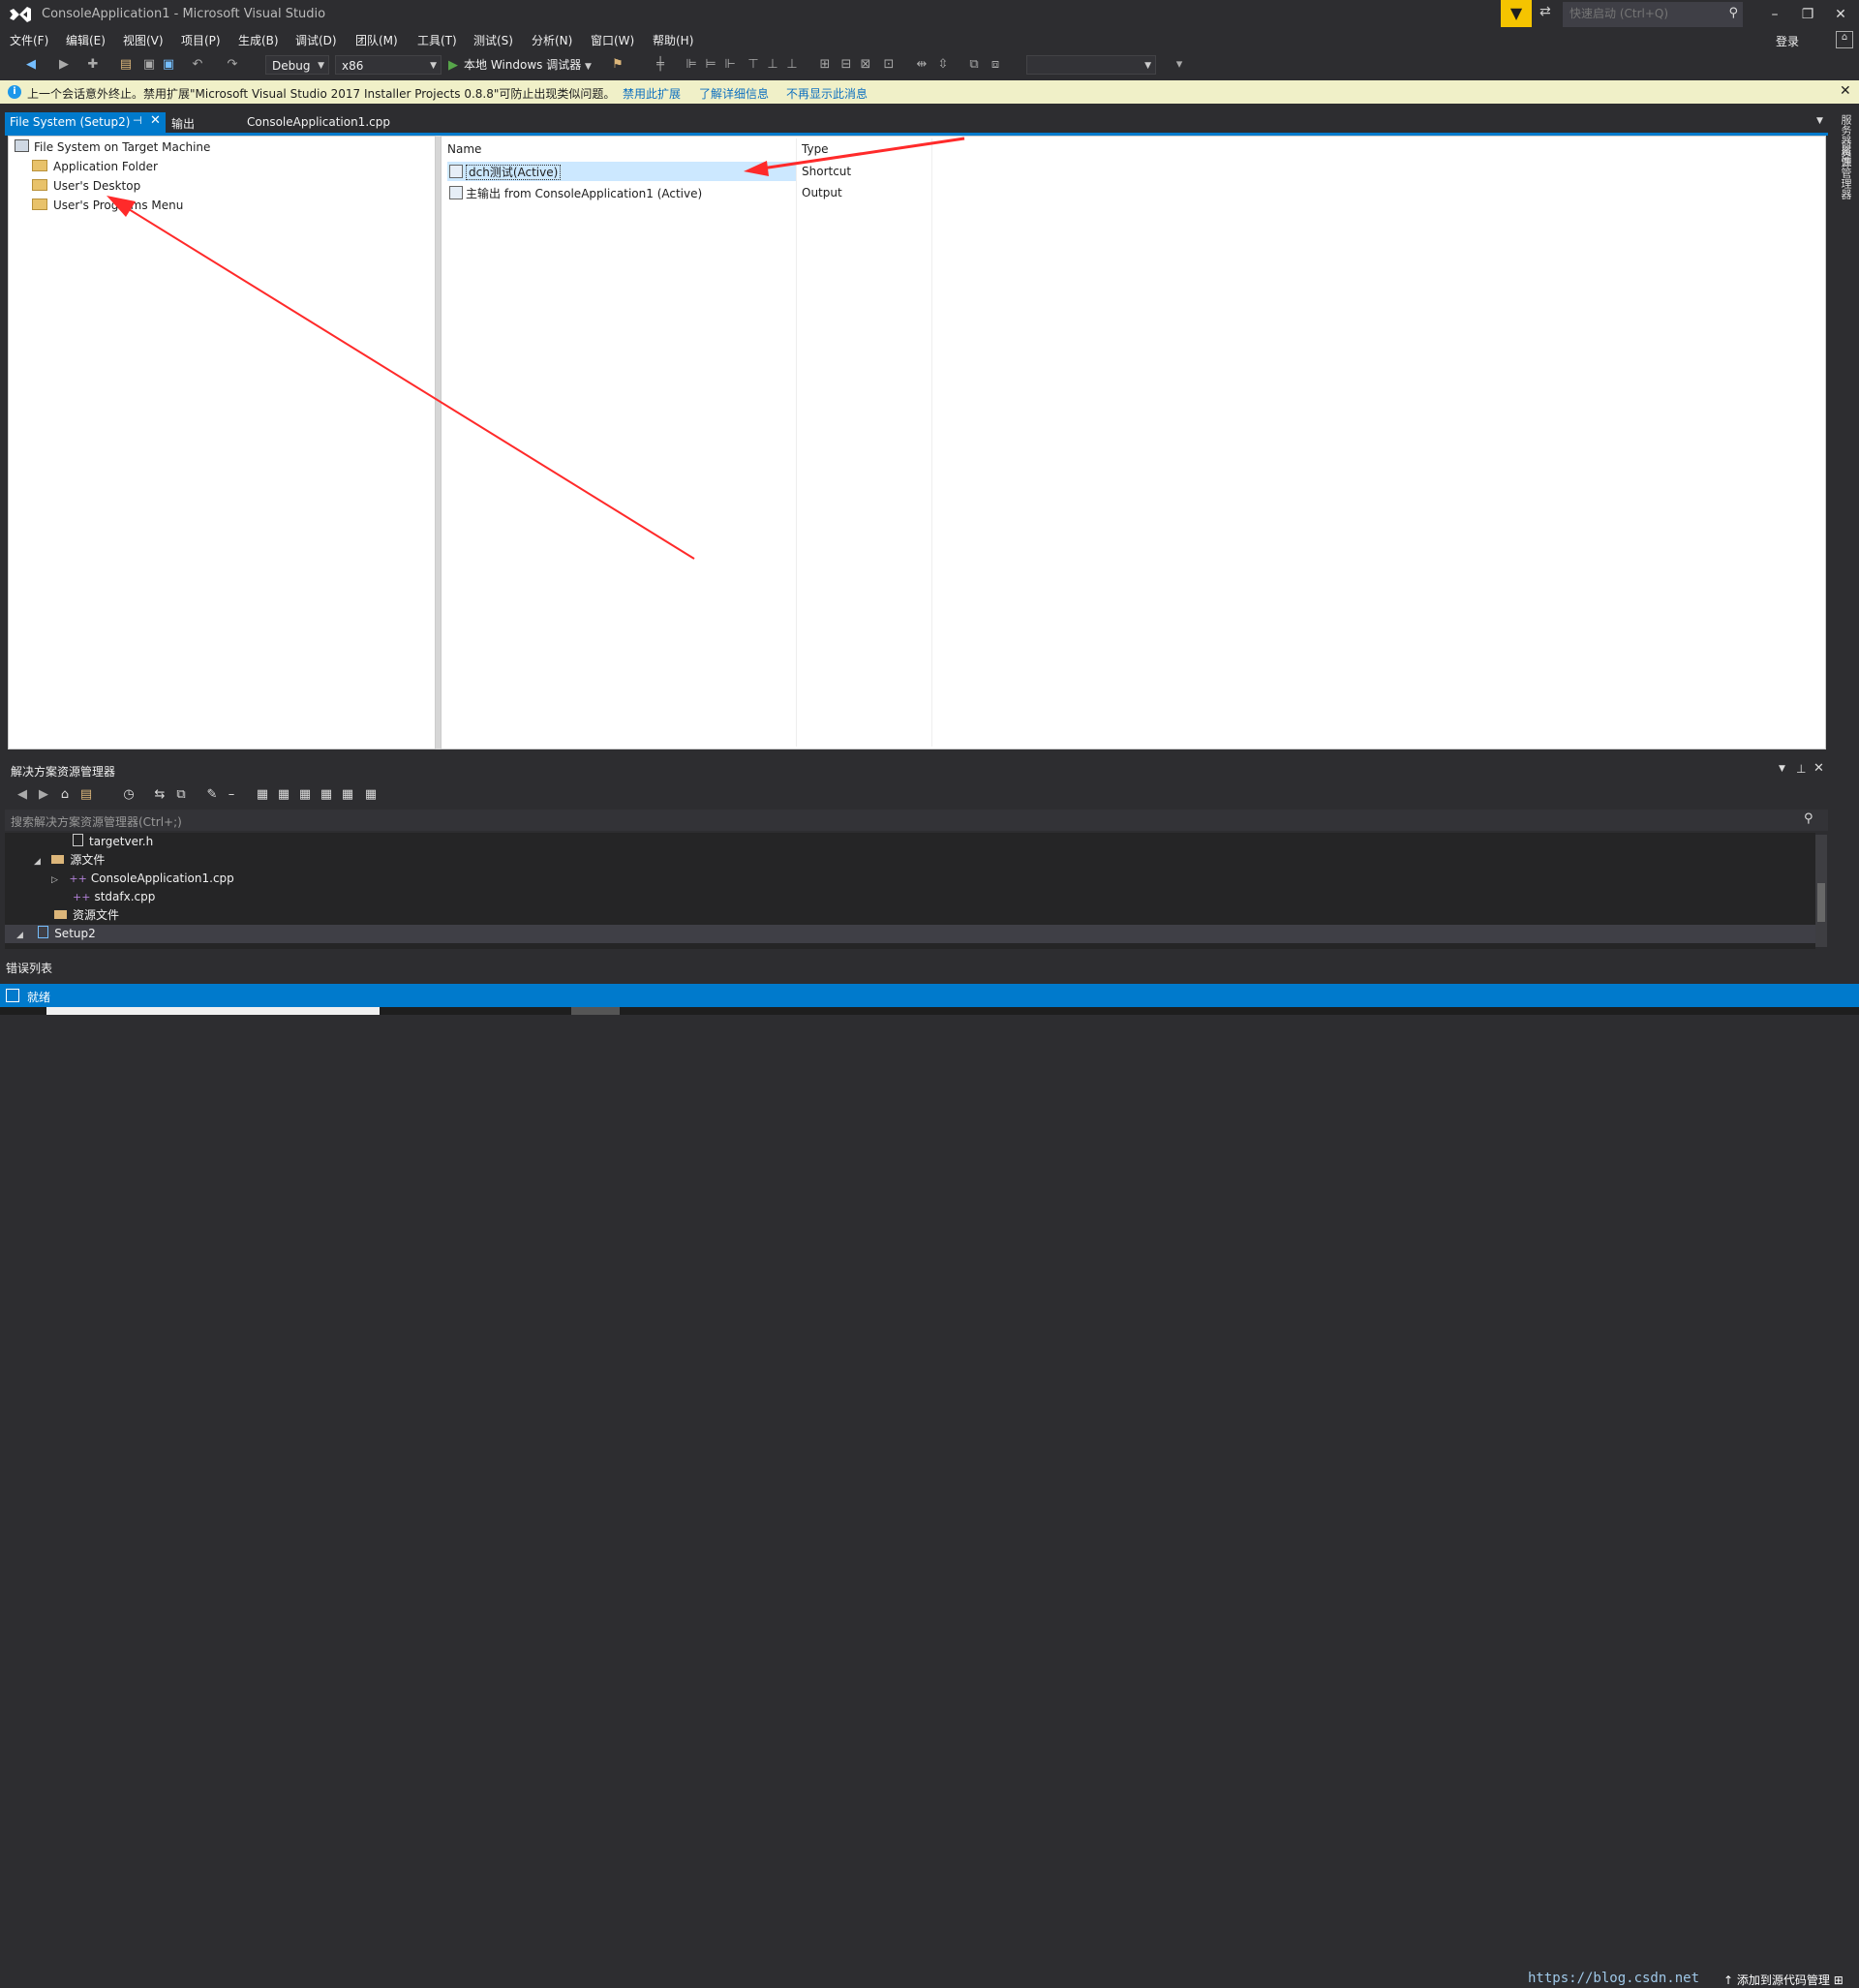  What do you see at coordinates (93, 65) in the screenshot?
I see `new-project-icon: ✚` at bounding box center [93, 65].